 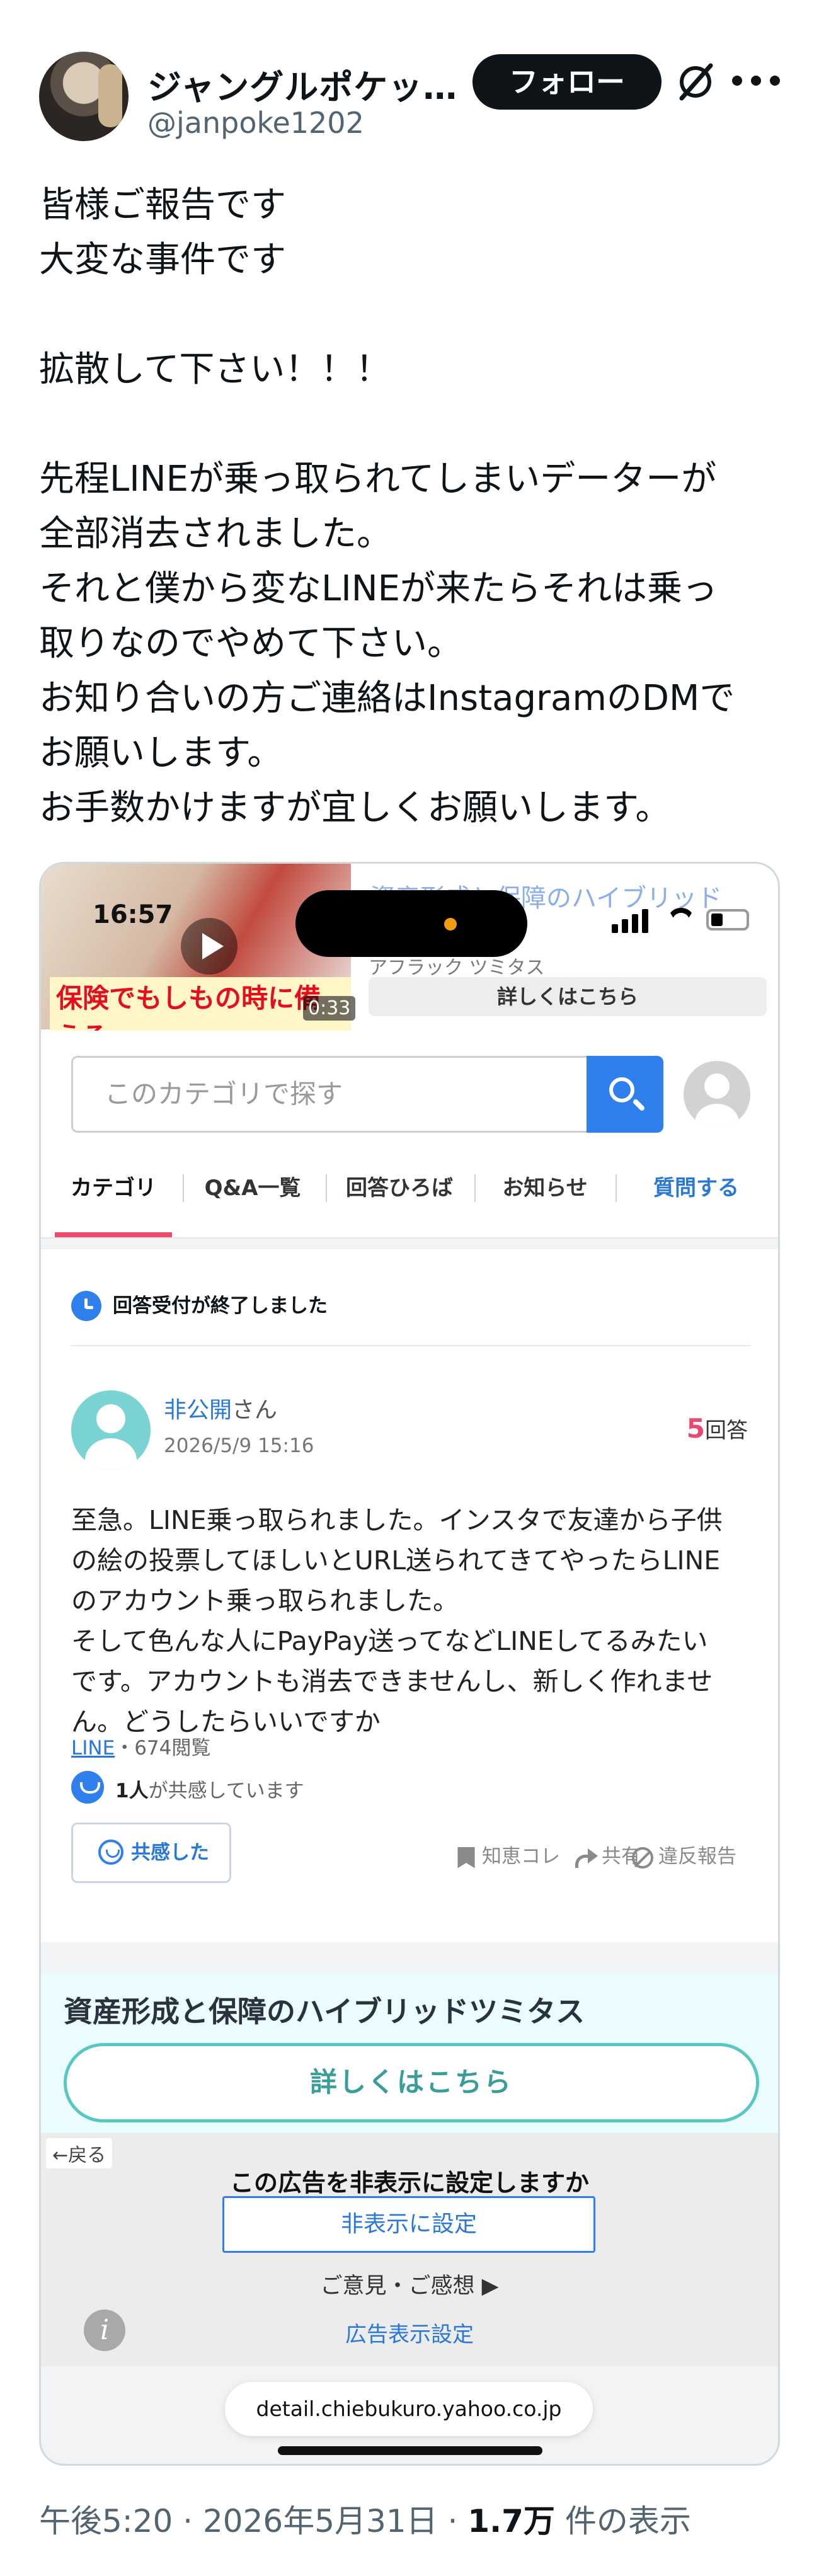 What do you see at coordinates (265, 1601) in the screenshot?
I see `question-line: のアカウント乗っ取られました。` at bounding box center [265, 1601].